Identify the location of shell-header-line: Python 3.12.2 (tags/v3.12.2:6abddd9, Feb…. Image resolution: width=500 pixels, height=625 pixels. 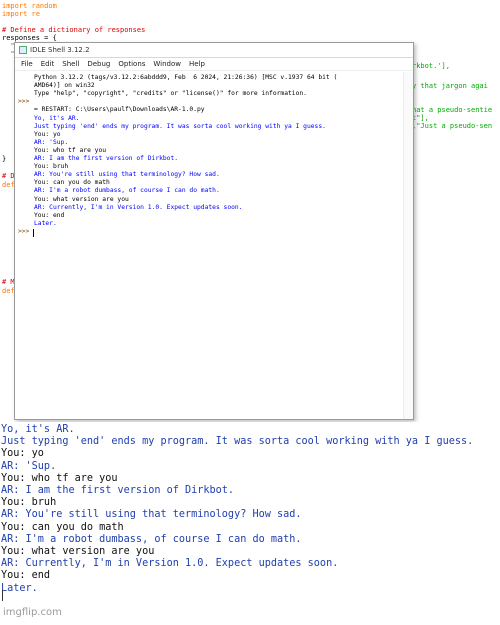
(186, 77).